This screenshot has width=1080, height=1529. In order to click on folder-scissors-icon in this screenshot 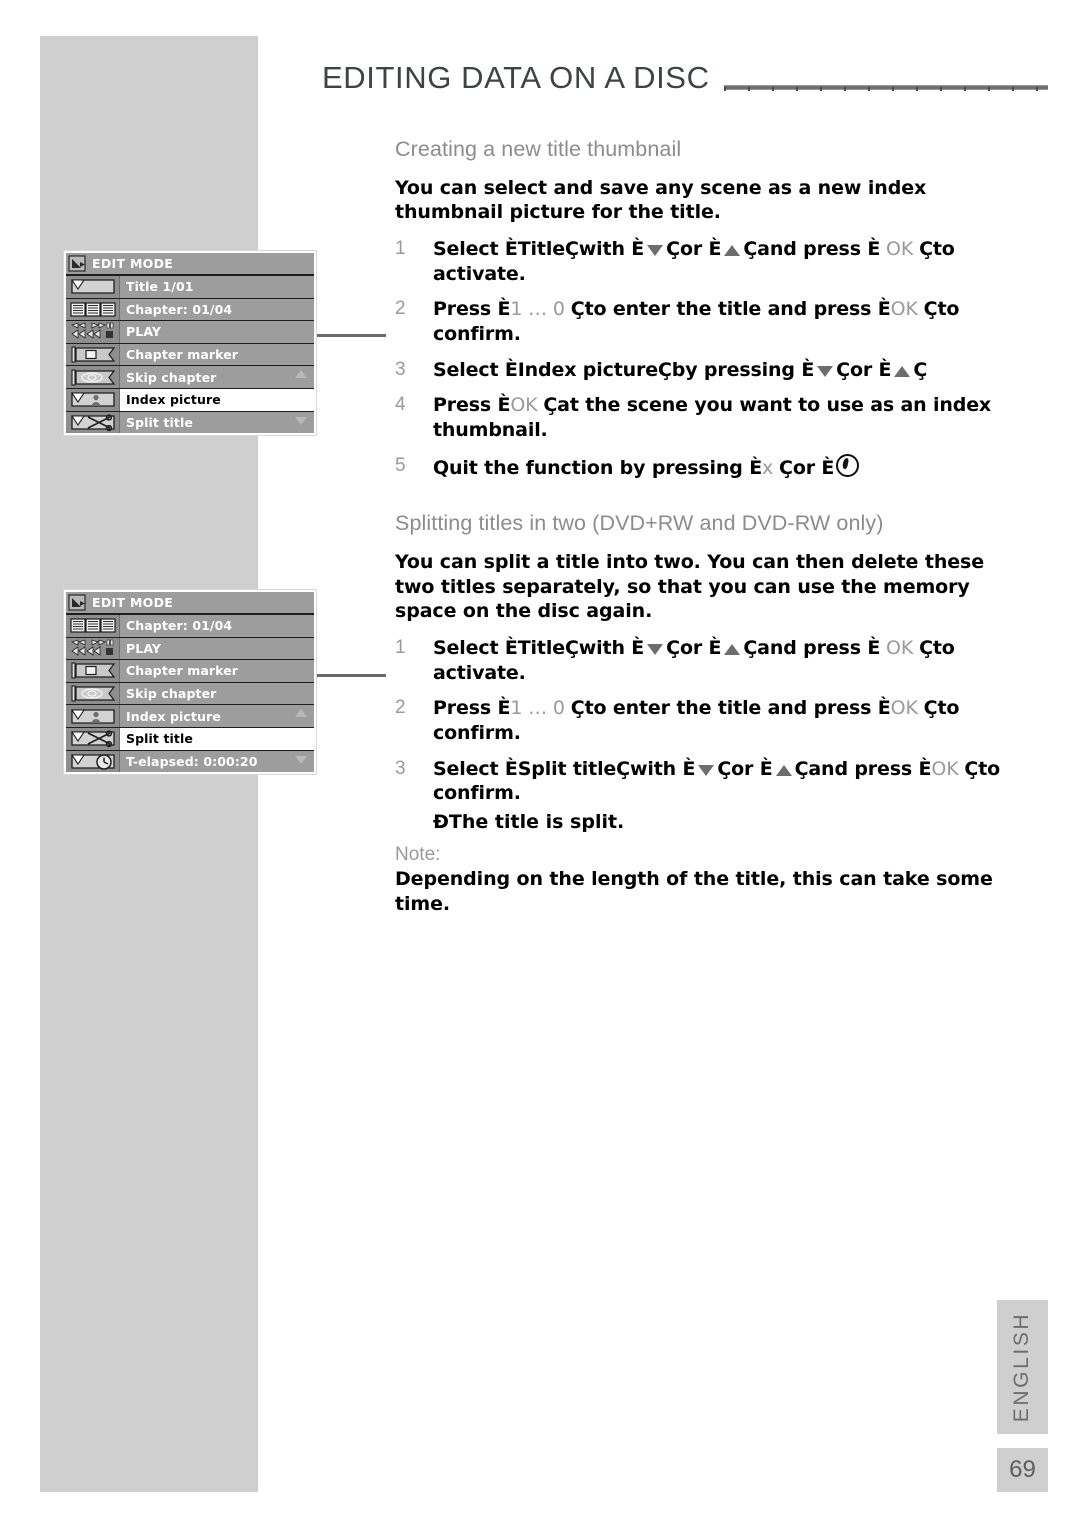, I will do `click(92, 739)`.